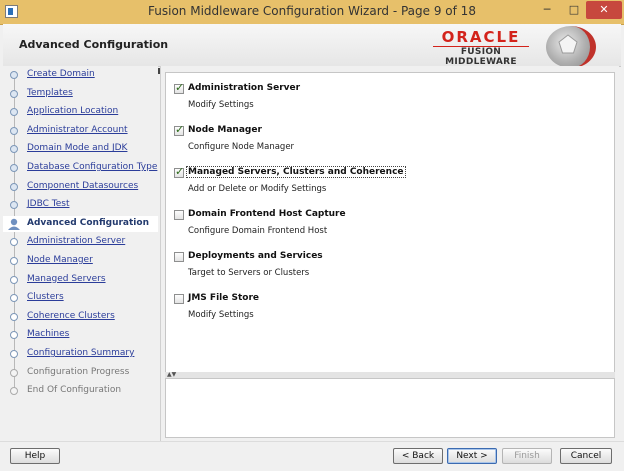 The image size is (624, 471). I want to click on nav-step-label: Application Location, so click(73, 111).